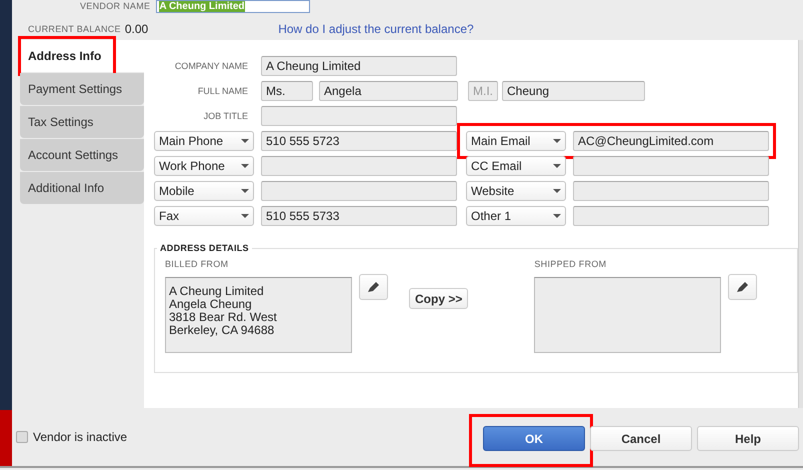 This screenshot has width=803, height=470. What do you see at coordinates (204, 248) in the screenshot?
I see `address-details-title: ADDRESS DETAILS` at bounding box center [204, 248].